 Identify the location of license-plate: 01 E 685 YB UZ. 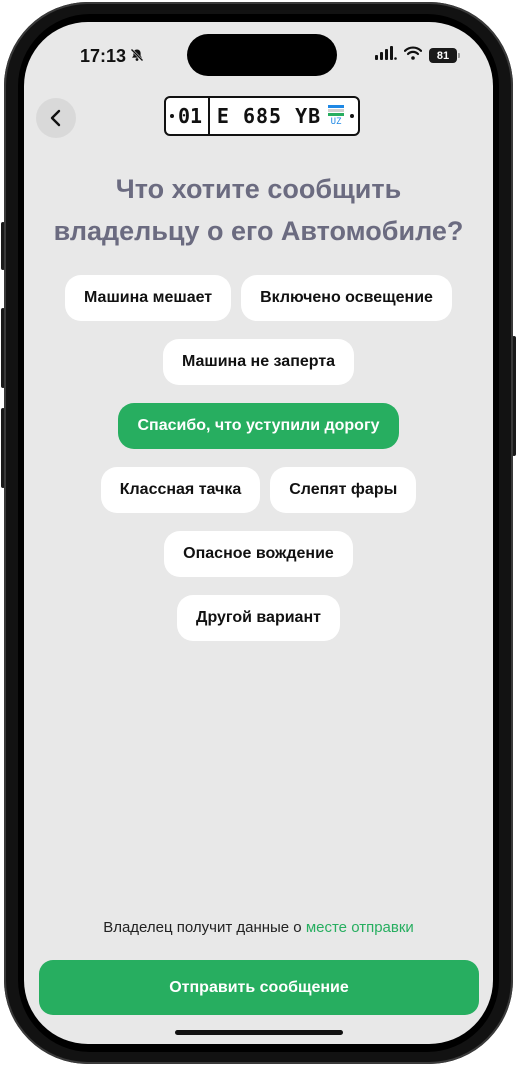
(262, 116).